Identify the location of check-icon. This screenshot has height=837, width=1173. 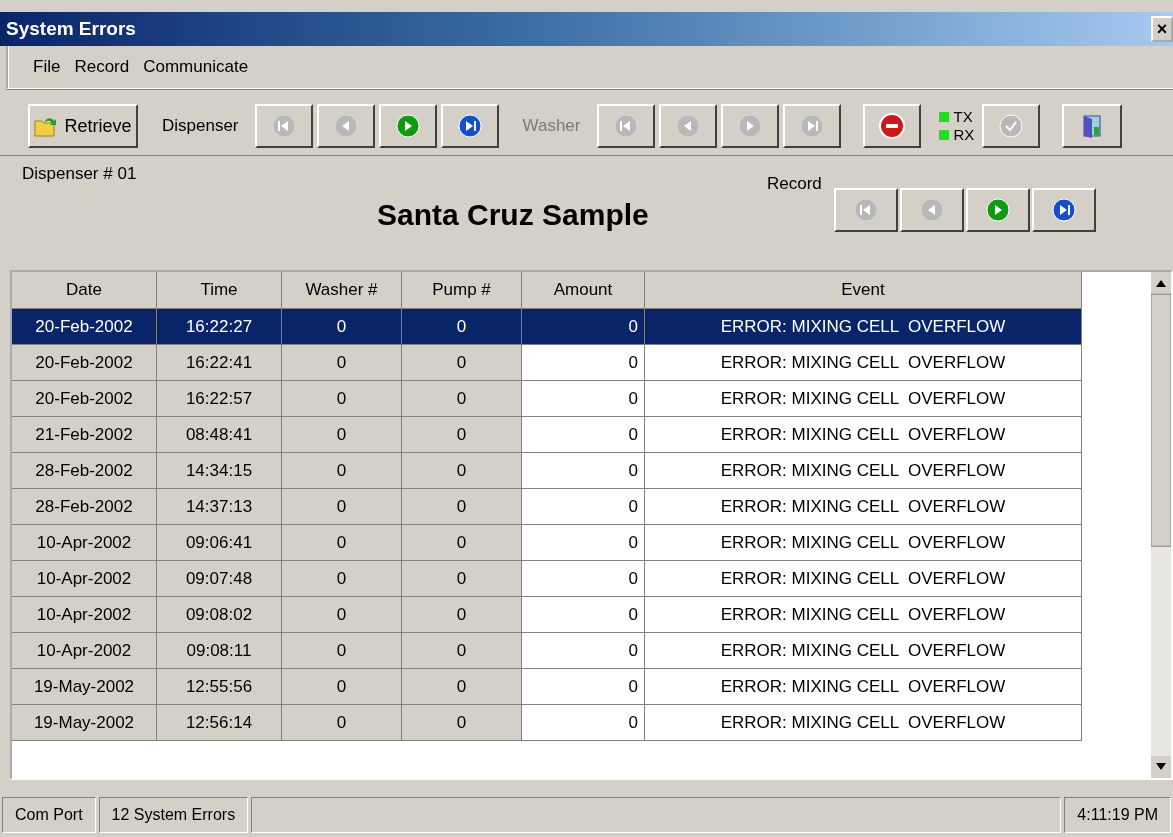
(1011, 126).